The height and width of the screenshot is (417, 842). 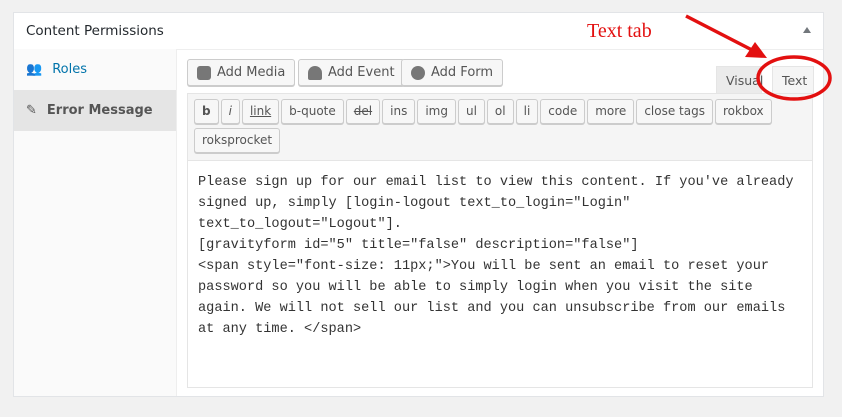 I want to click on annotation-circle-icon, so click(x=794, y=78).